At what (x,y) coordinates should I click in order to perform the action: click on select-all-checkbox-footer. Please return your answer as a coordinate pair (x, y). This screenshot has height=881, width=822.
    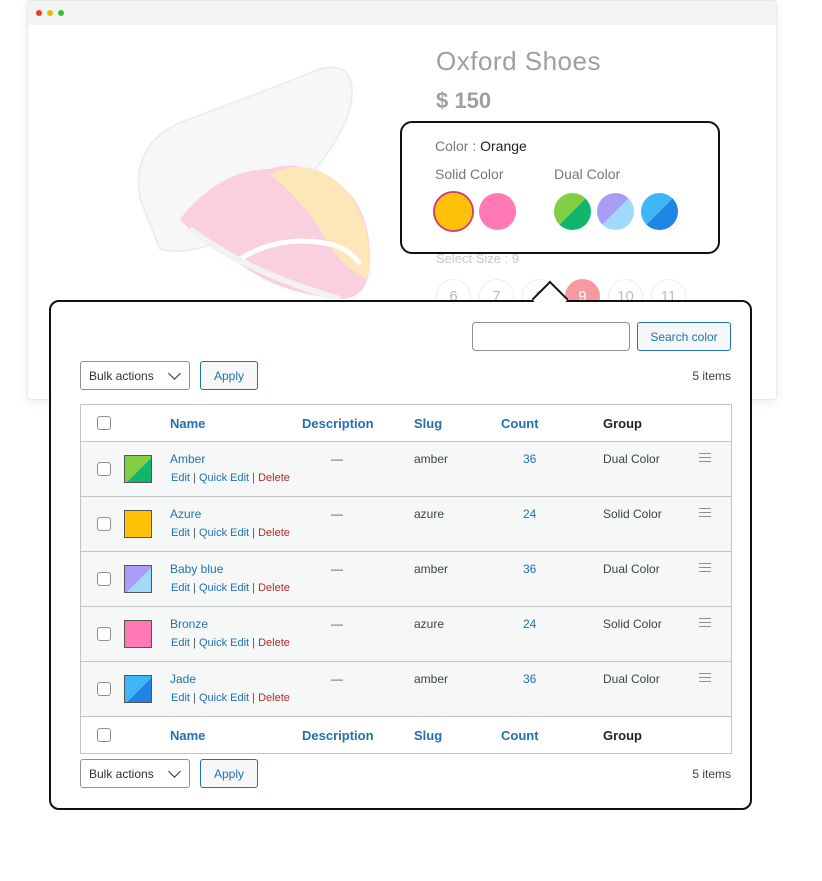
    Looking at the image, I should click on (104, 735).